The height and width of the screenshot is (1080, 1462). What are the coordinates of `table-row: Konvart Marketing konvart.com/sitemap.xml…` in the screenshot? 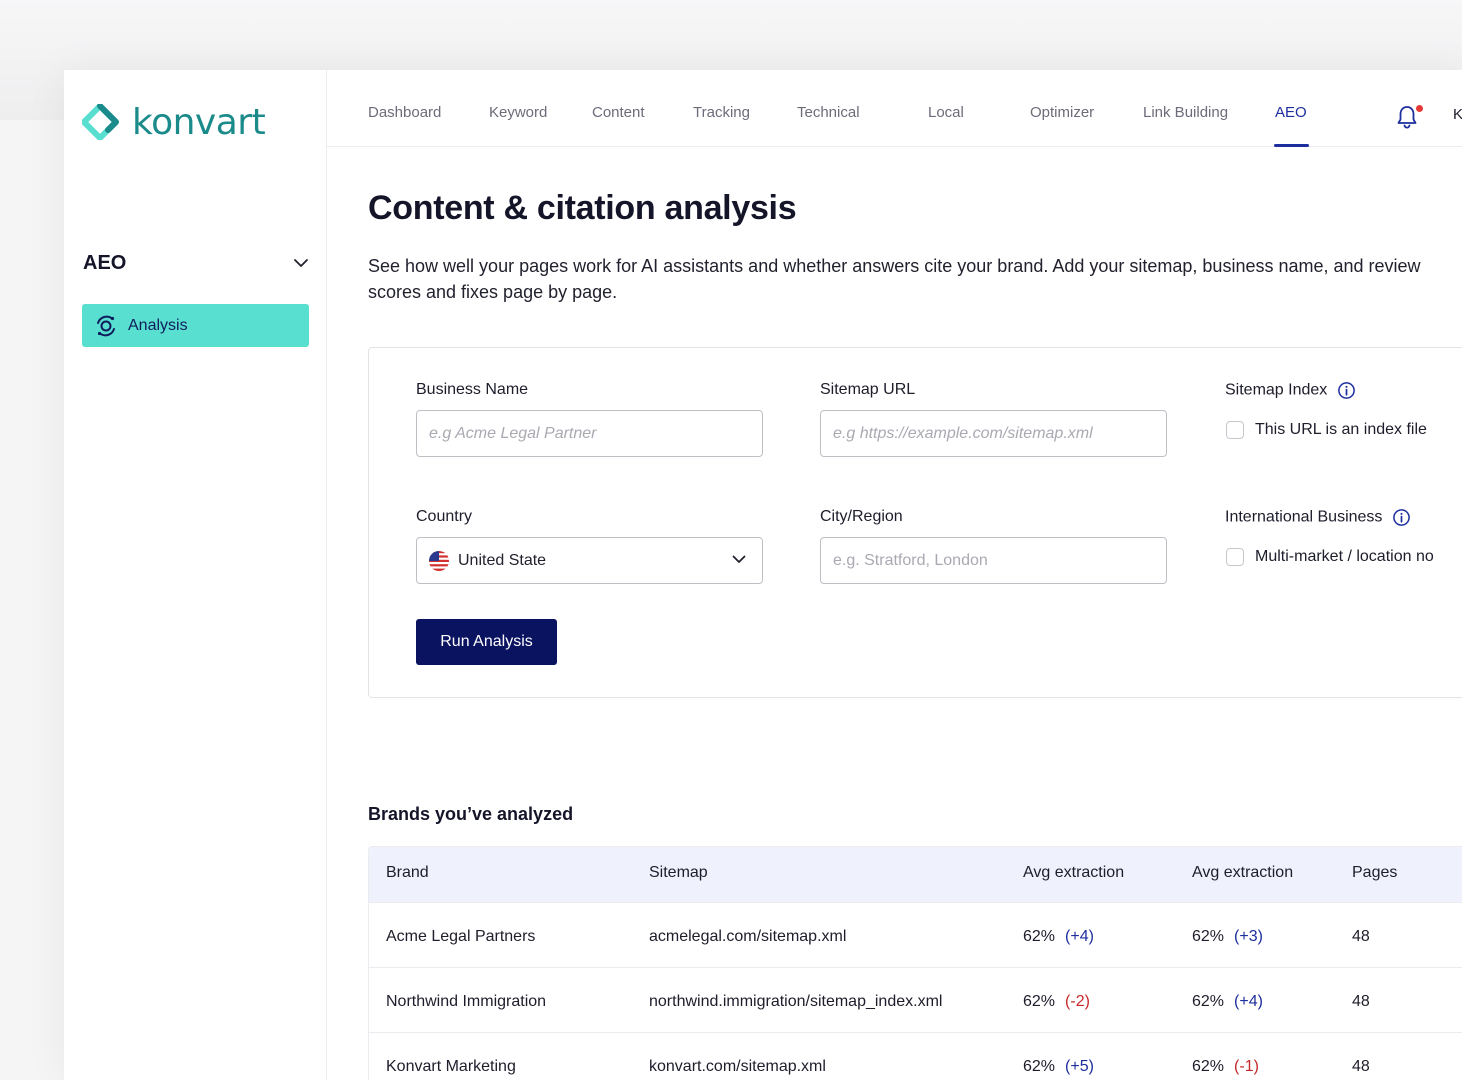 It's located at (915, 1056).